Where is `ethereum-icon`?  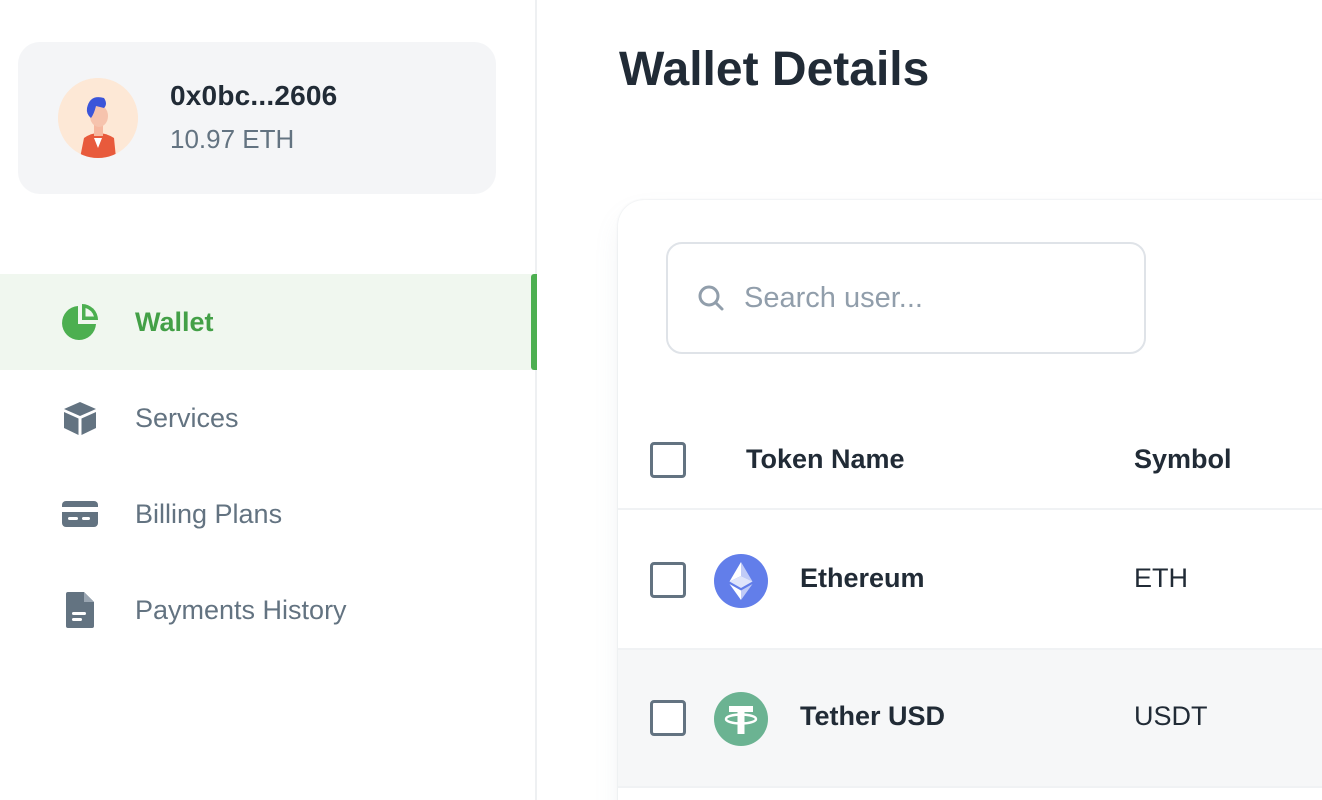
ethereum-icon is located at coordinates (741, 581).